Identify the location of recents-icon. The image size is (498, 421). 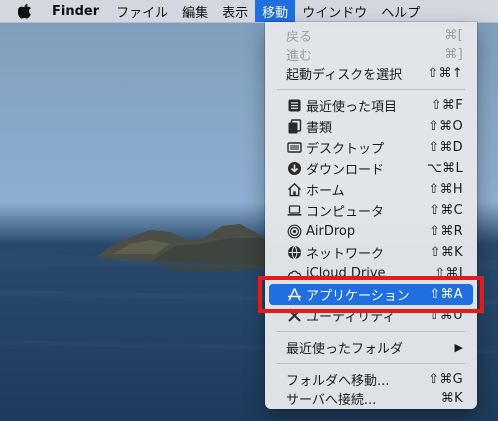
(294, 105).